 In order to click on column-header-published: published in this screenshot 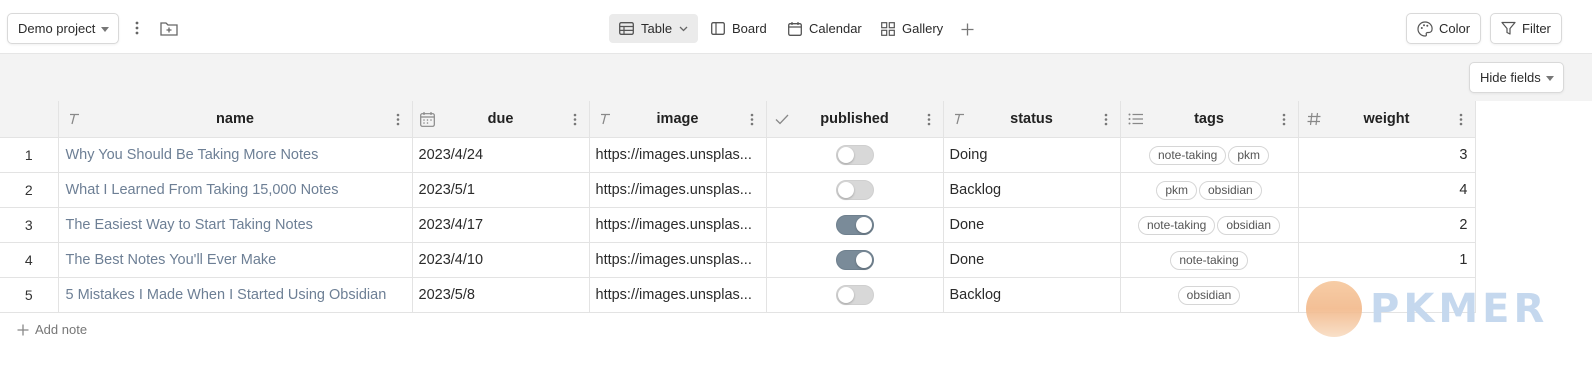, I will do `click(854, 119)`.